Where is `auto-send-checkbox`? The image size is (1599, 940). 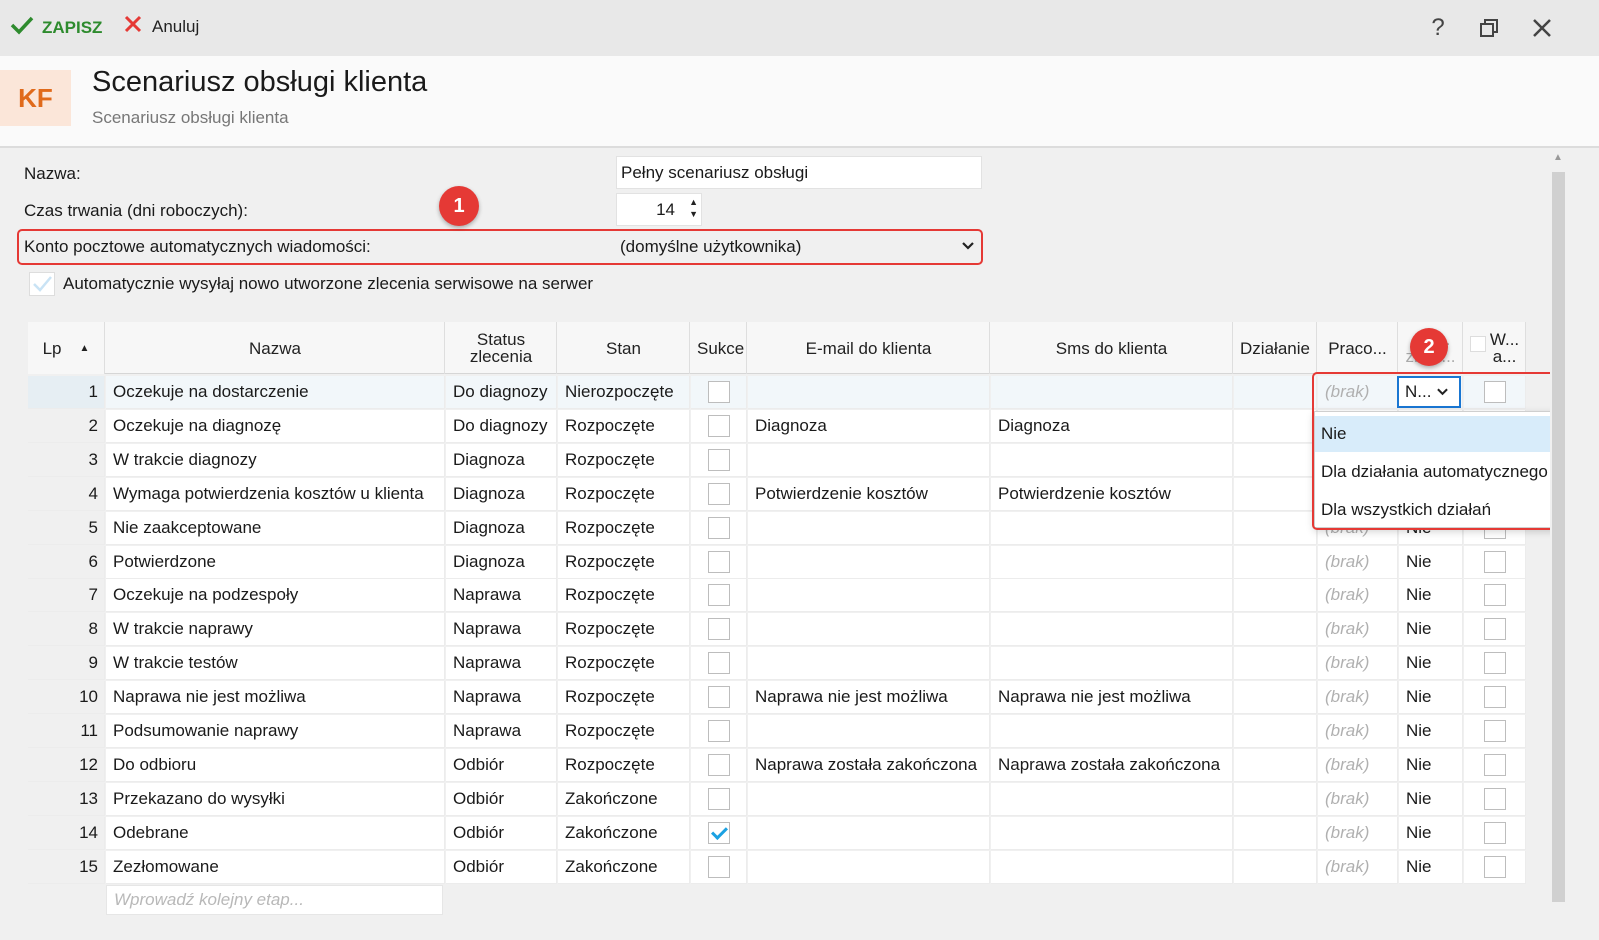 auto-send-checkbox is located at coordinates (42, 284).